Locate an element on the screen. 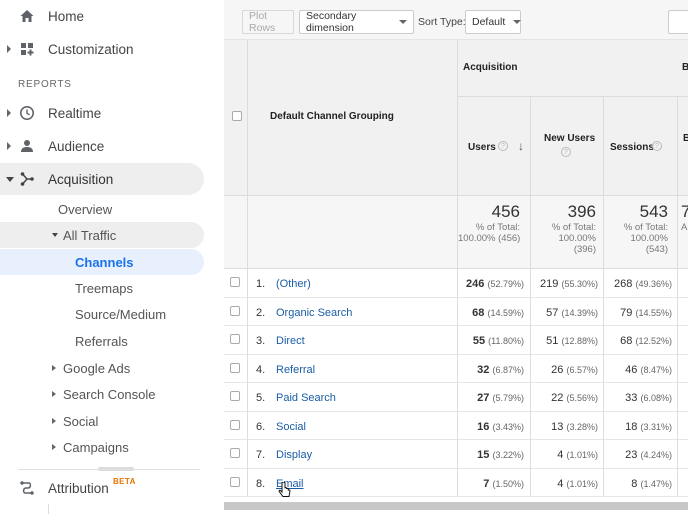  nav-source-medium: Source/Medium is located at coordinates (120, 314).